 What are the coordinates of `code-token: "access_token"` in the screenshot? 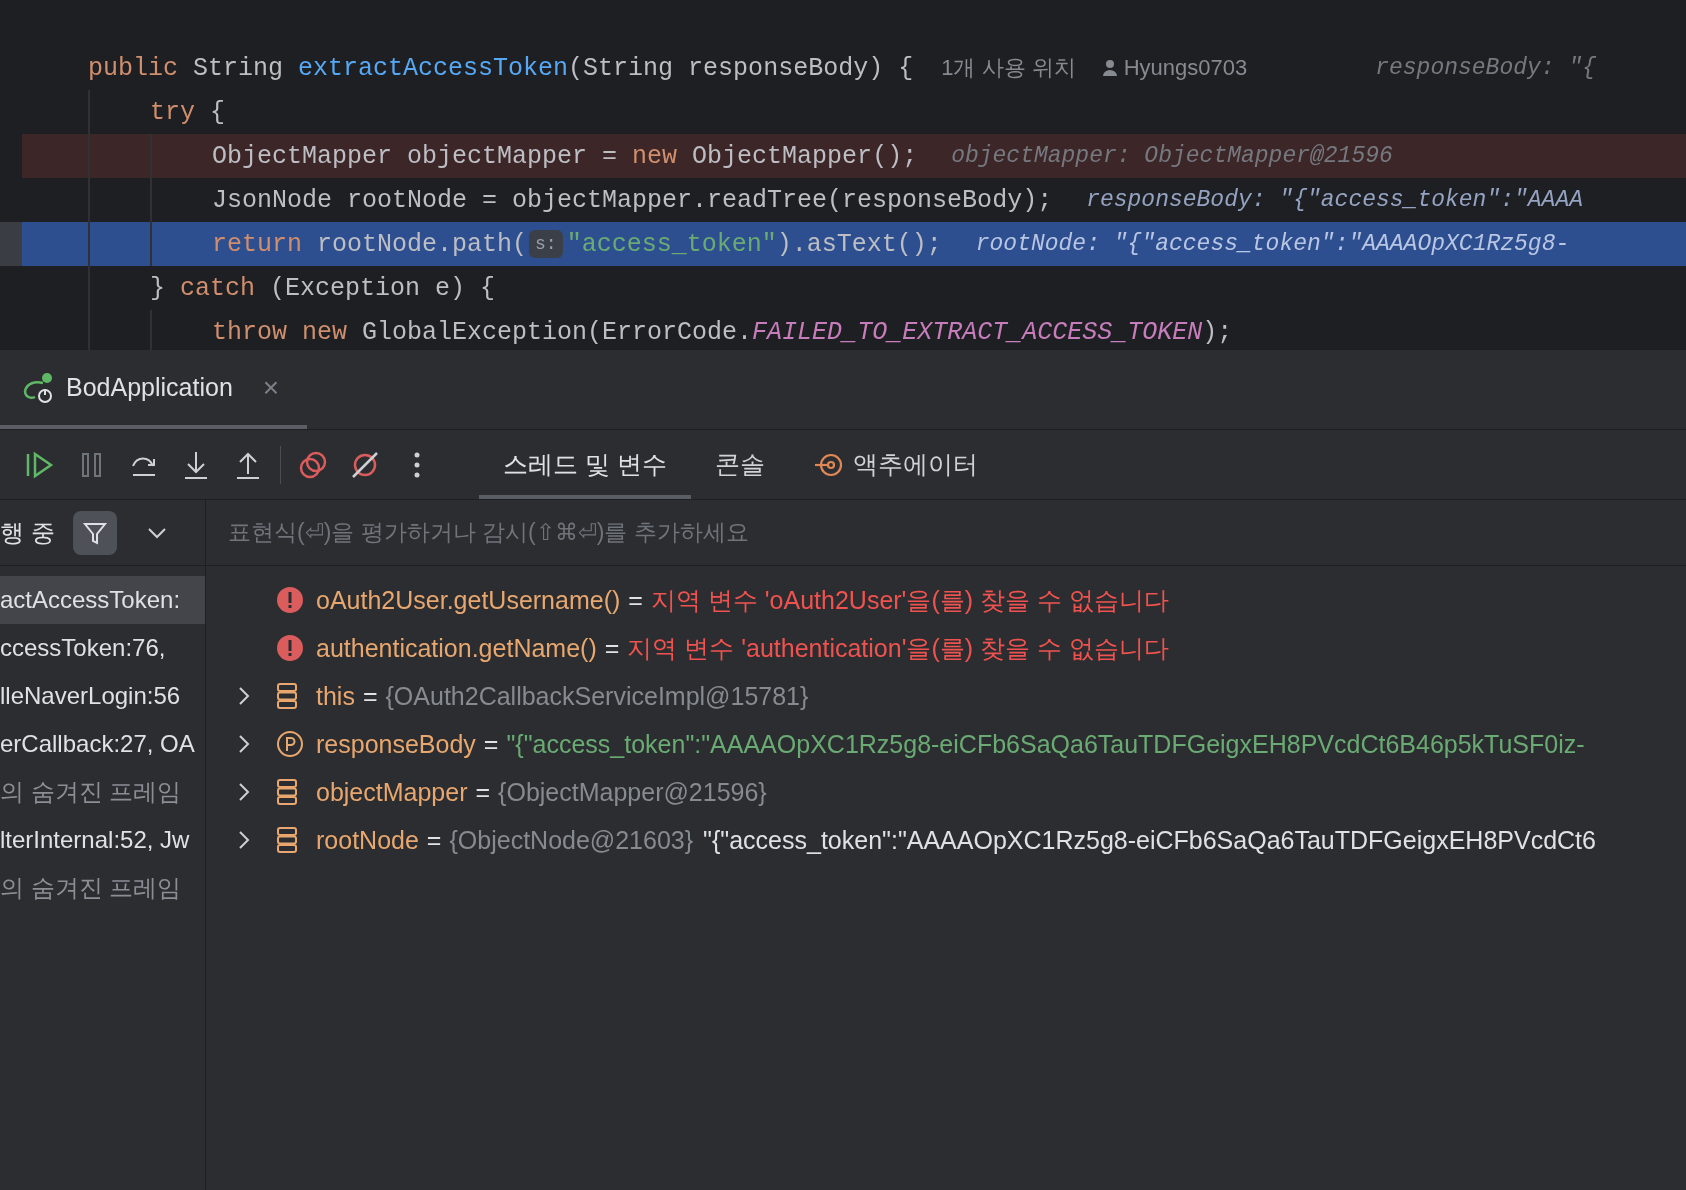 It's located at (671, 244).